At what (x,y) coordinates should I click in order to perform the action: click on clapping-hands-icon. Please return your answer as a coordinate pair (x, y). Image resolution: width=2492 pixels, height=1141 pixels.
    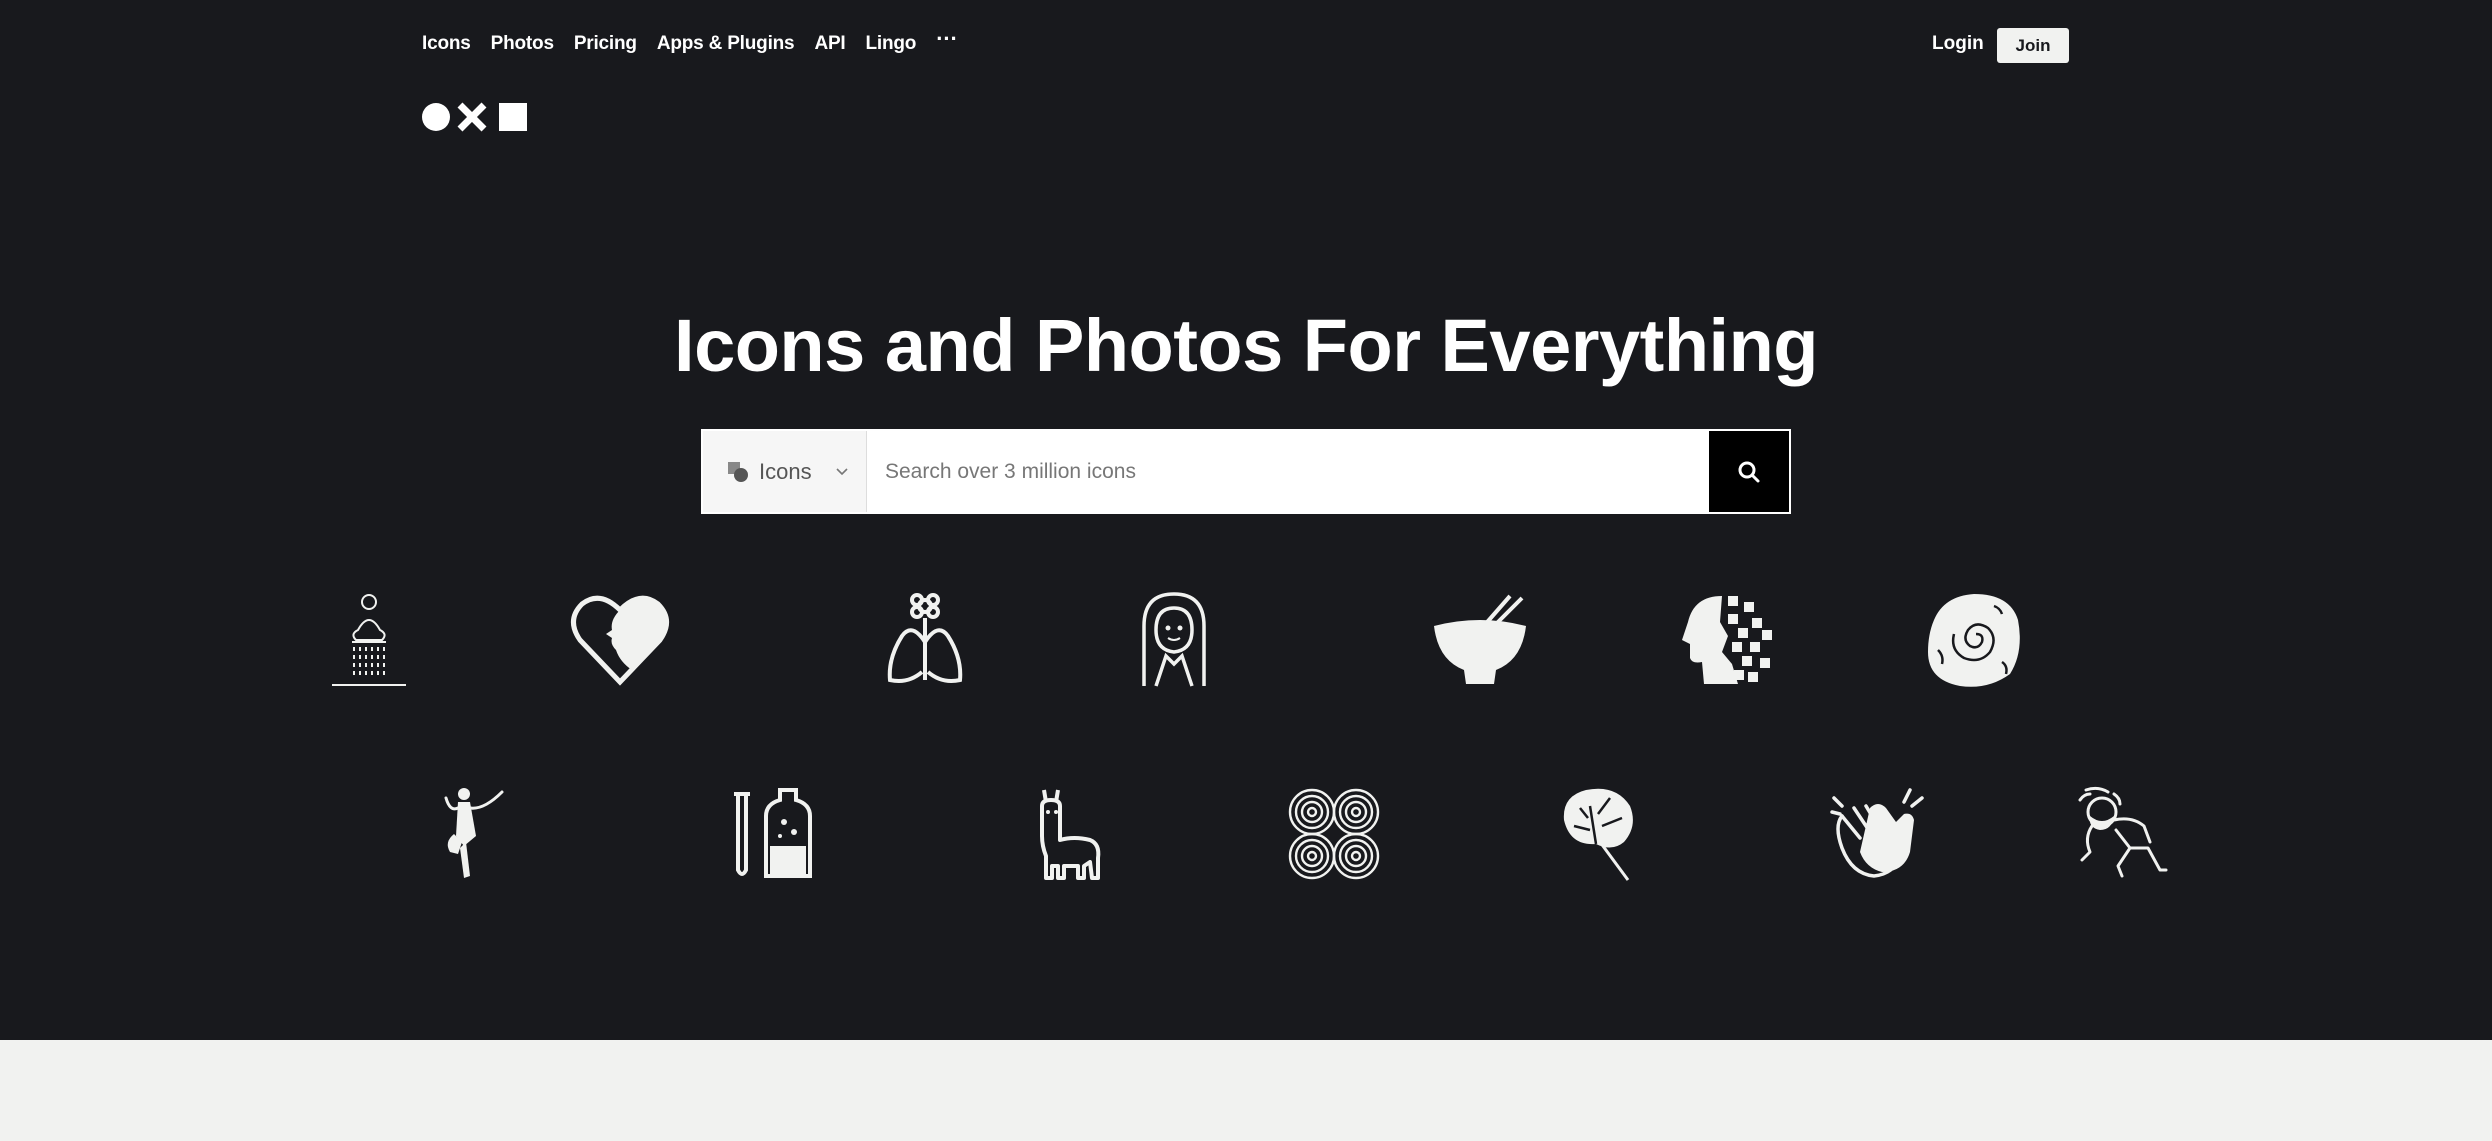
    Looking at the image, I should click on (1880, 834).